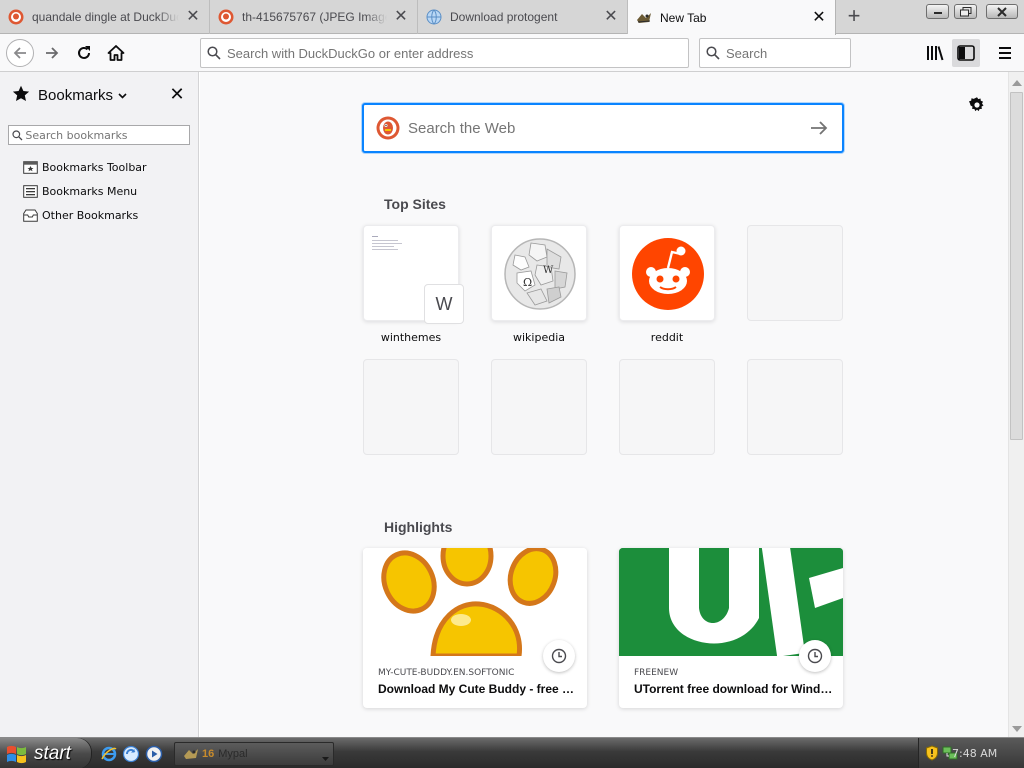  Describe the element at coordinates (17, 754) in the screenshot. I see `windows-logo-icon` at that location.